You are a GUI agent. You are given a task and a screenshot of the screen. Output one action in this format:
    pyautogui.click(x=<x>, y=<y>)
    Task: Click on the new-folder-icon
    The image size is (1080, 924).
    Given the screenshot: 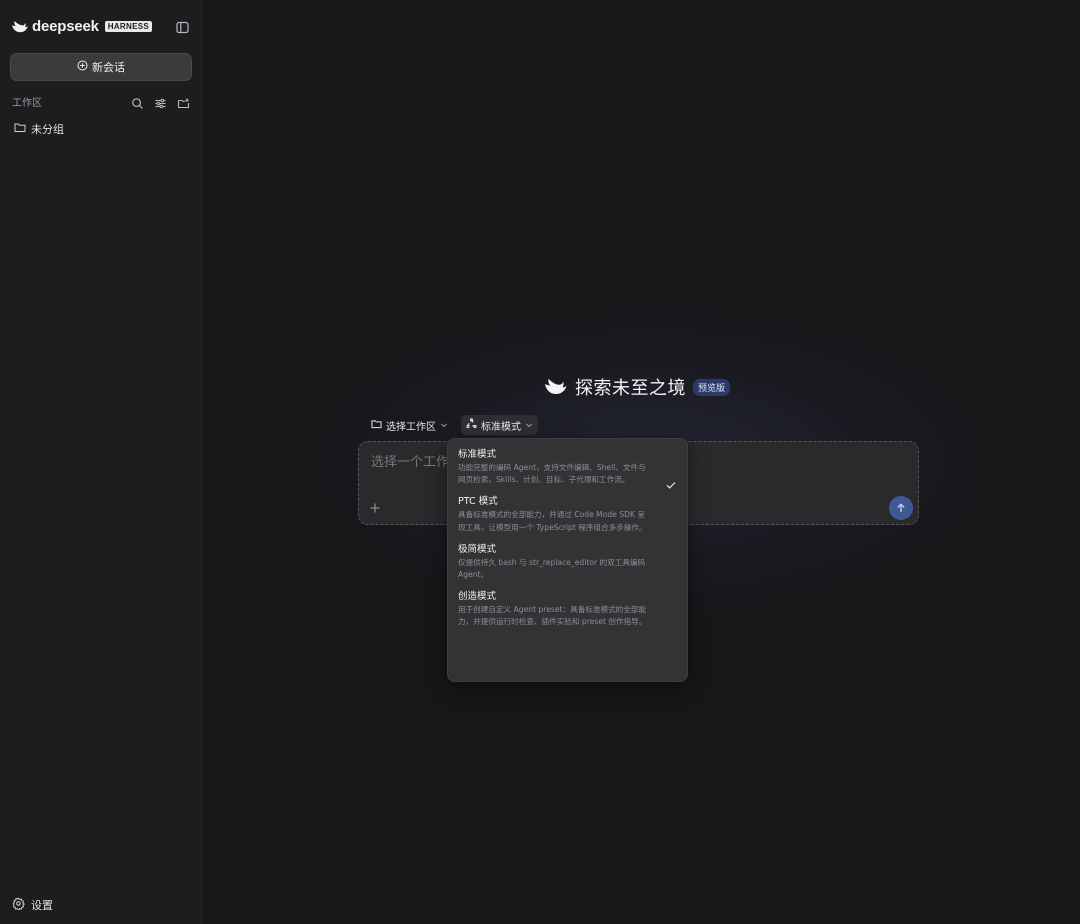 What is the action you would take?
    pyautogui.click(x=183, y=101)
    